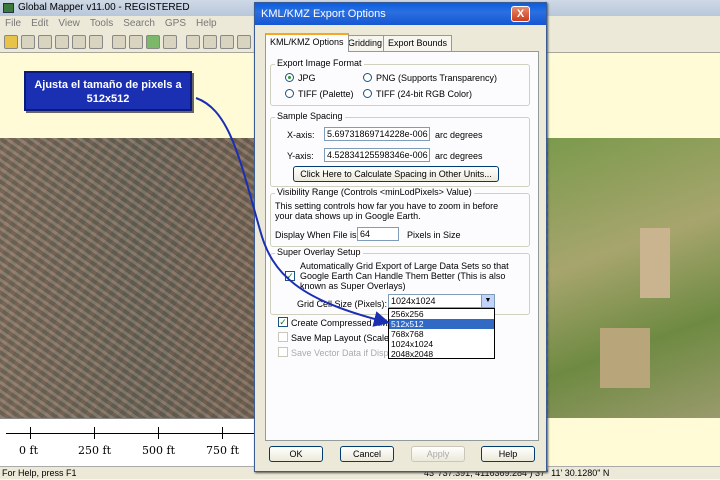 The width and height of the screenshot is (720, 480). What do you see at coordinates (175, 23) in the screenshot?
I see `menu-gps: GPS` at bounding box center [175, 23].